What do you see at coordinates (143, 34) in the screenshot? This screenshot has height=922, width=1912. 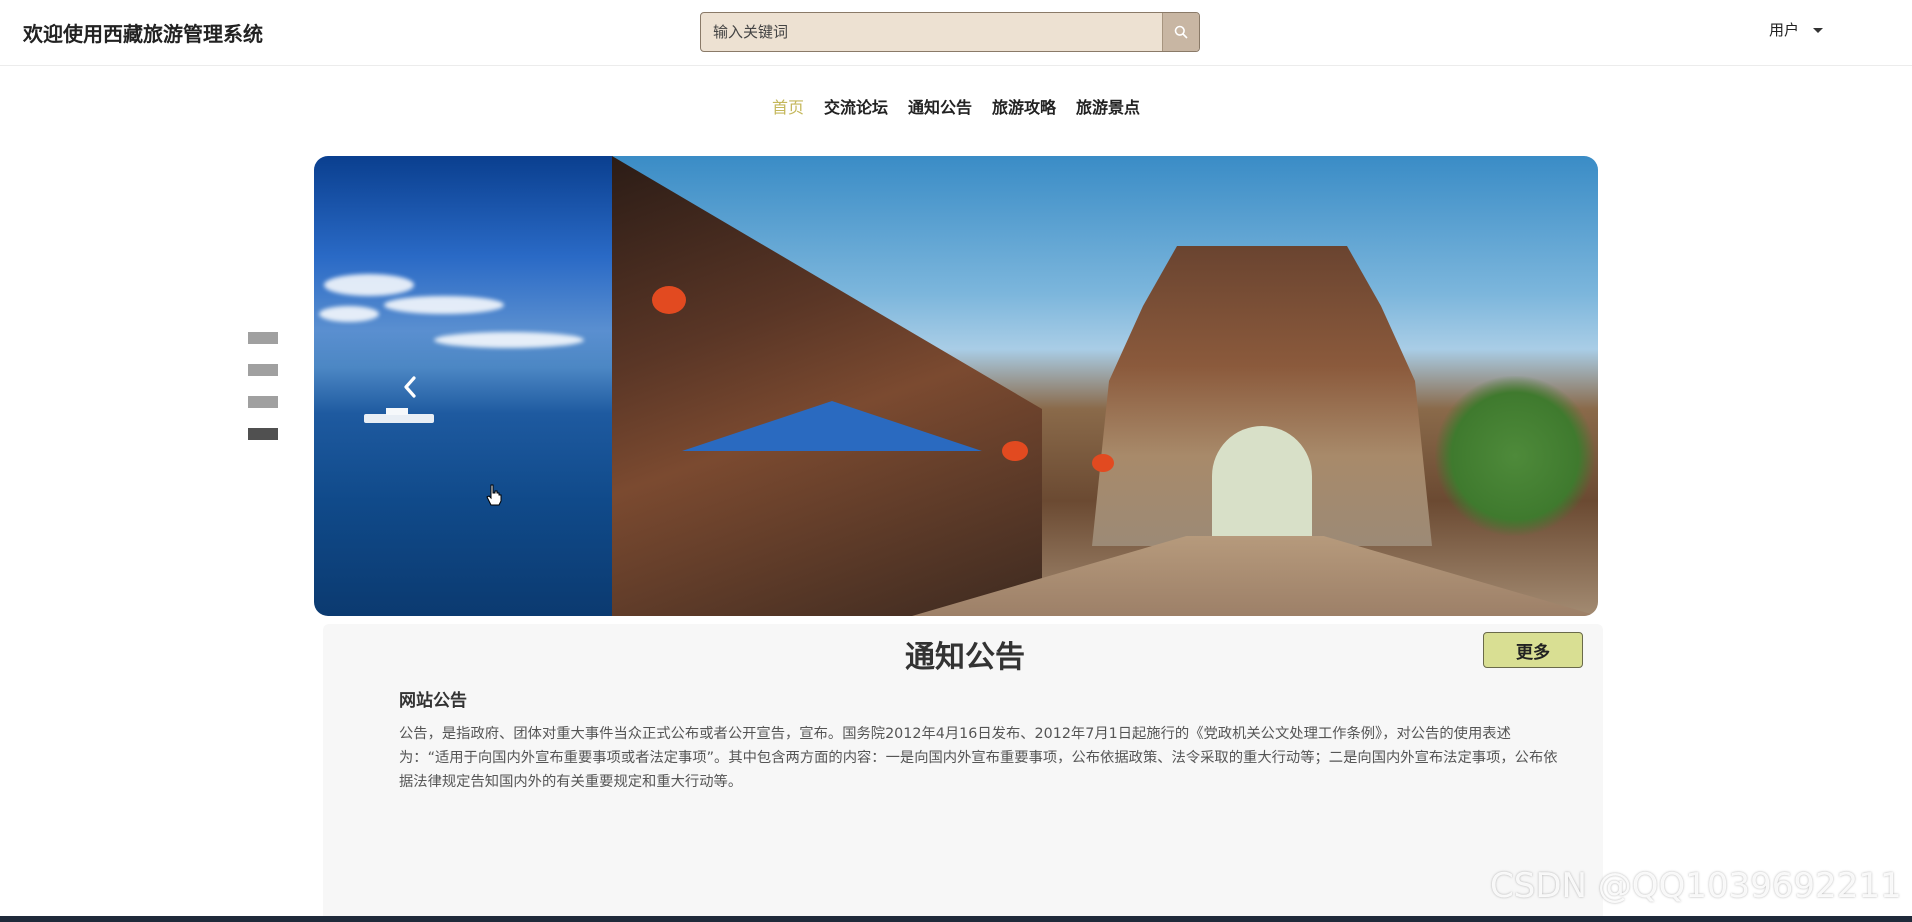 I see `site-title: 欢迎使用西藏旅游管理系统` at bounding box center [143, 34].